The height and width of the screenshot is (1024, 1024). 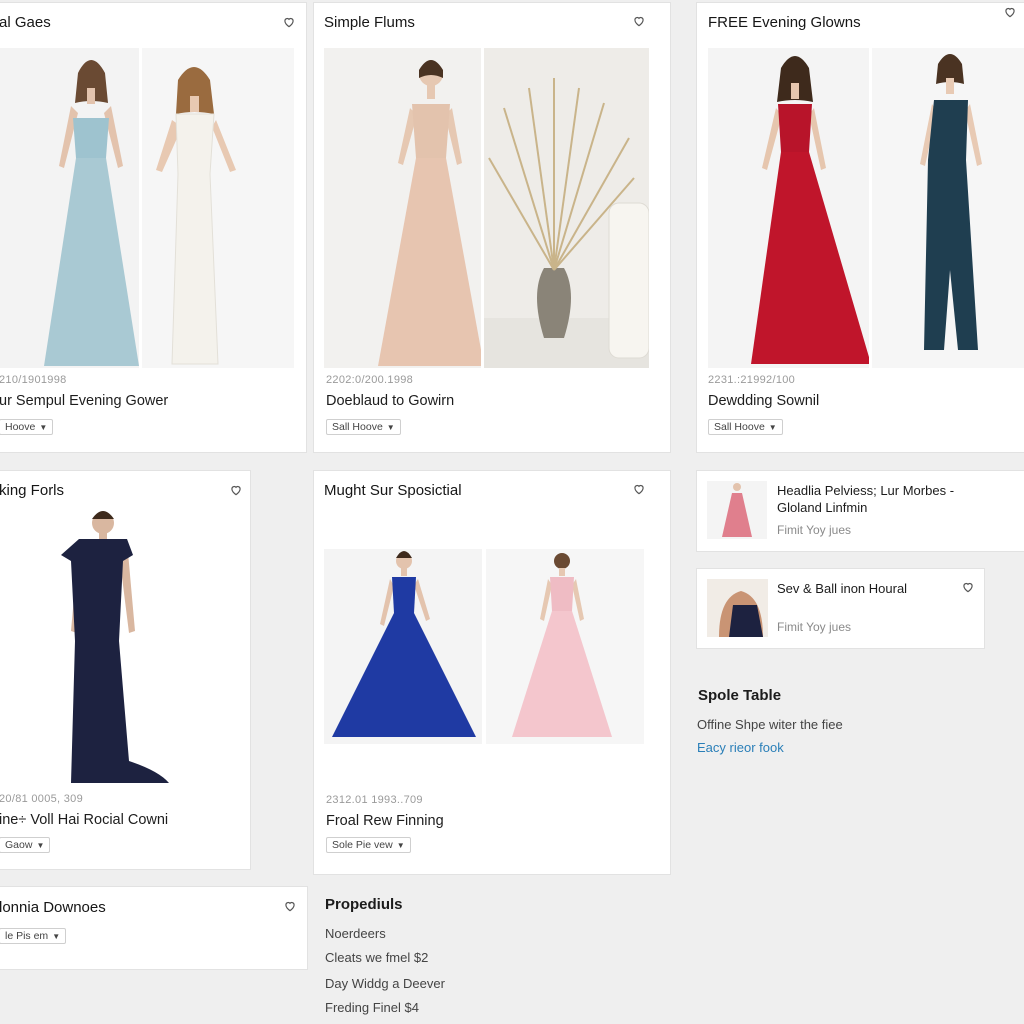 I want to click on properties-item: Cleats we fmel $2, so click(x=376, y=957).